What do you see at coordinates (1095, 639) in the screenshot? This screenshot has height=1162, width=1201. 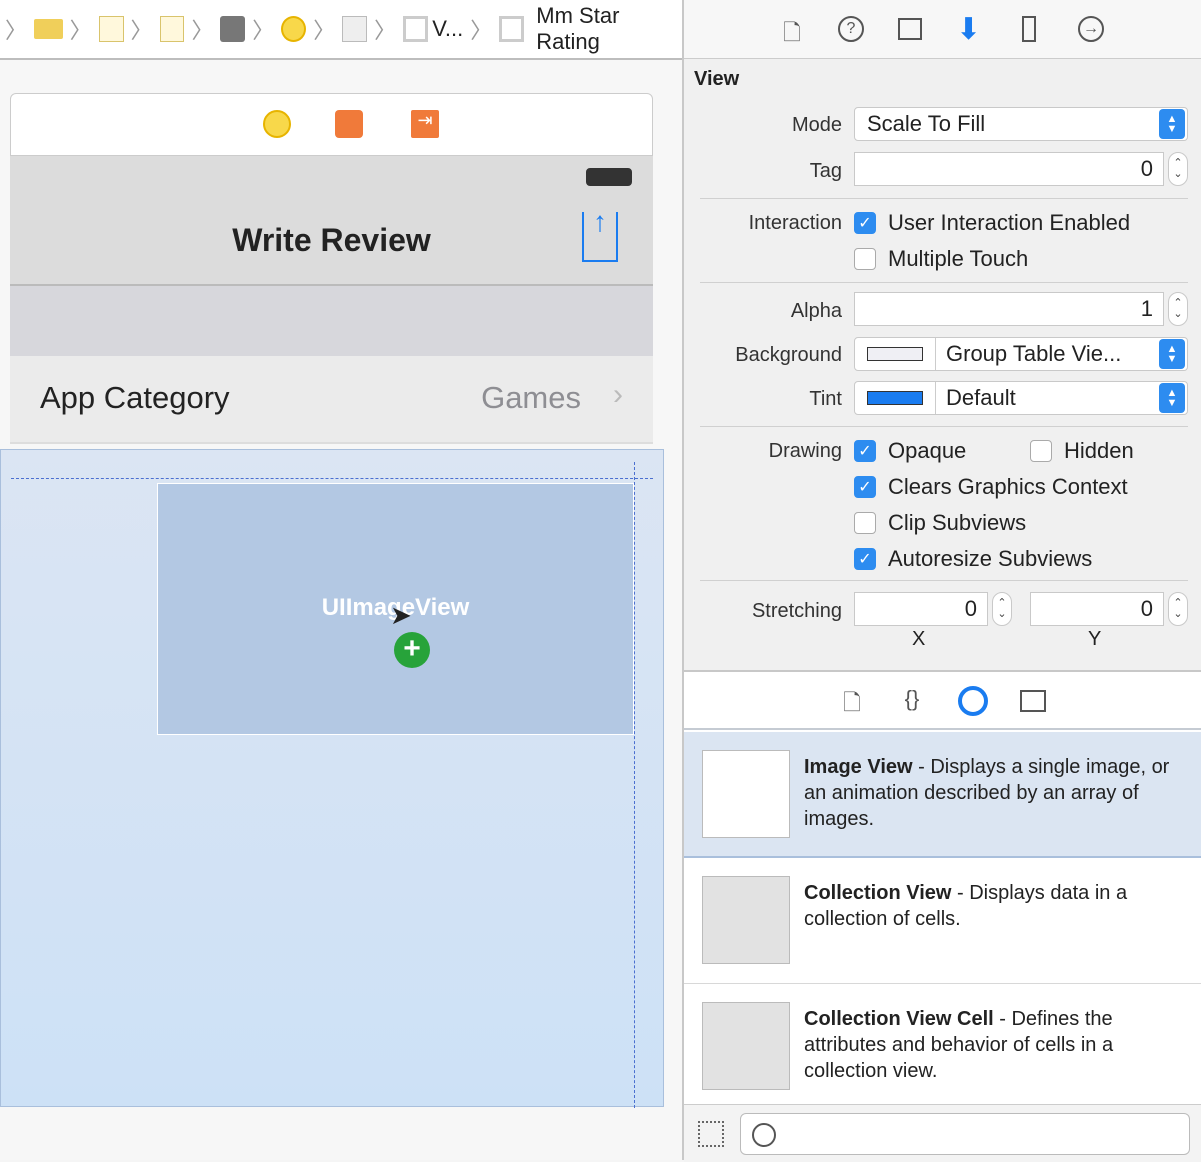 I see `y-label: Y` at bounding box center [1095, 639].